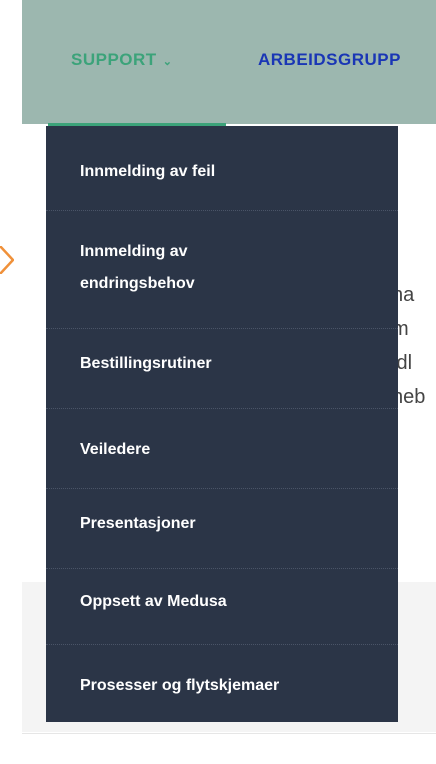 The image size is (436, 764). I want to click on menu-item-innmelding-av-endringsbehov: Innmelding av endringsbehov, so click(222, 268).